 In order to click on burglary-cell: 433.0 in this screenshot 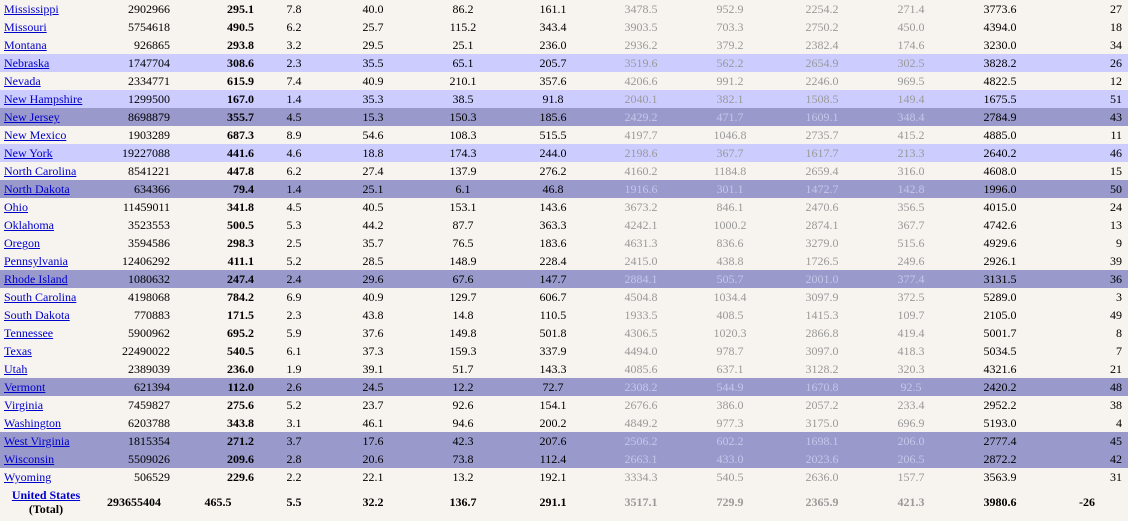, I will do `click(730, 459)`.